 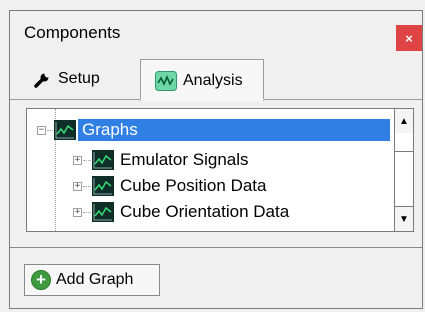 What do you see at coordinates (216, 32) in the screenshot?
I see `title-bar: Components ×` at bounding box center [216, 32].